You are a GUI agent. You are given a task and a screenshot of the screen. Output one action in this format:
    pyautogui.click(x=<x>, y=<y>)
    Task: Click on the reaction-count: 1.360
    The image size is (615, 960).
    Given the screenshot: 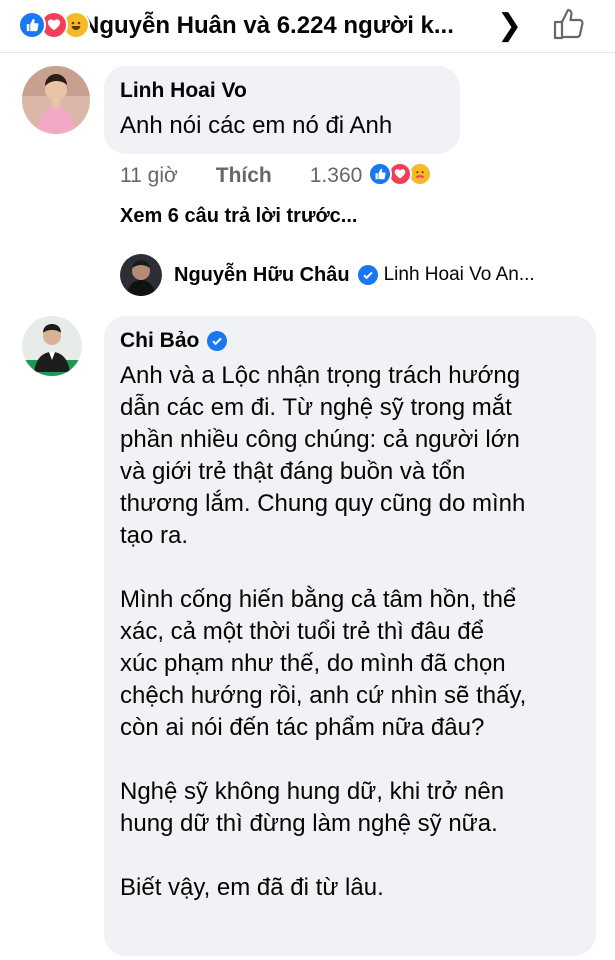 What is the action you would take?
    pyautogui.click(x=336, y=176)
    